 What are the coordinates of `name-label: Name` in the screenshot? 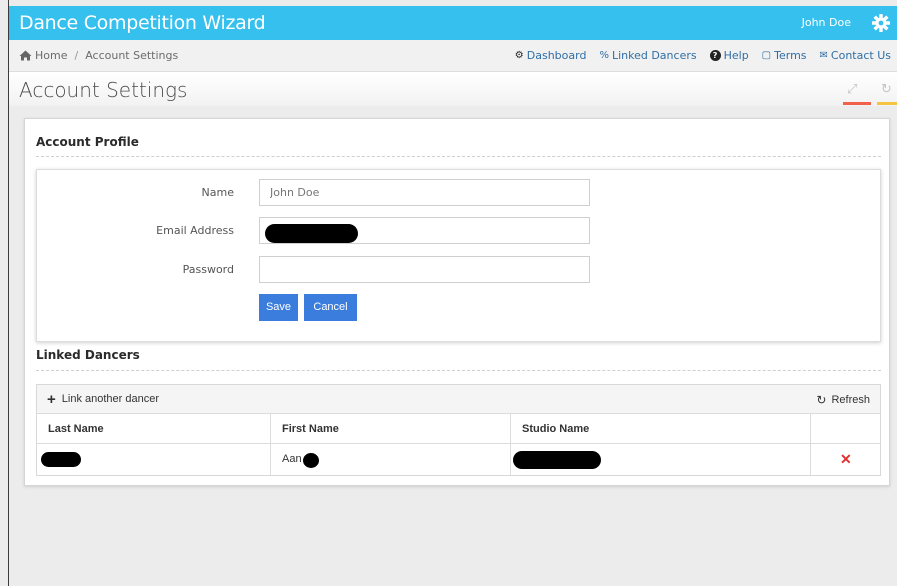 It's located at (217, 192).